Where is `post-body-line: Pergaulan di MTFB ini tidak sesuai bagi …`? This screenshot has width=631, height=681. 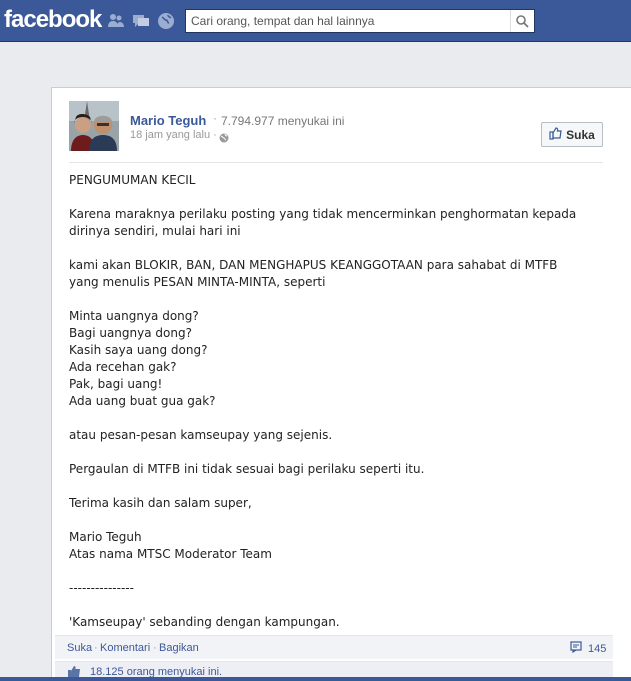 post-body-line: Pergaulan di MTFB ini tidak sesuai bagi … is located at coordinates (247, 469).